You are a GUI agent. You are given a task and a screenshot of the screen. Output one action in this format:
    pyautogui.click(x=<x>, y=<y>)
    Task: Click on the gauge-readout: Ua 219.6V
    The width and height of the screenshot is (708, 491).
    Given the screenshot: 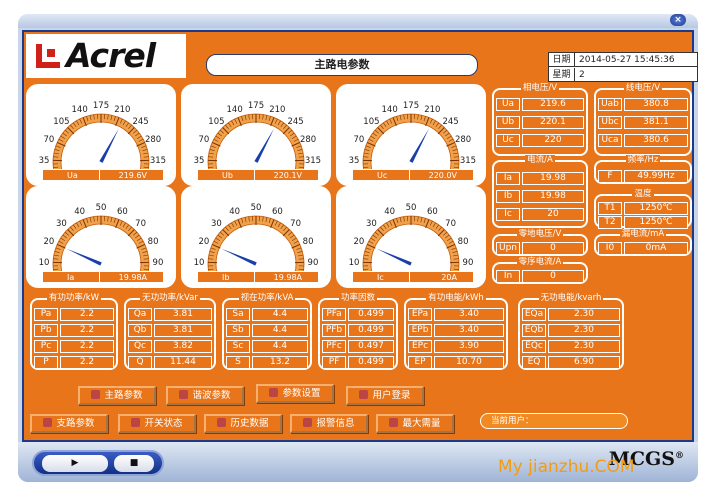 What is the action you would take?
    pyautogui.click(x=103, y=175)
    